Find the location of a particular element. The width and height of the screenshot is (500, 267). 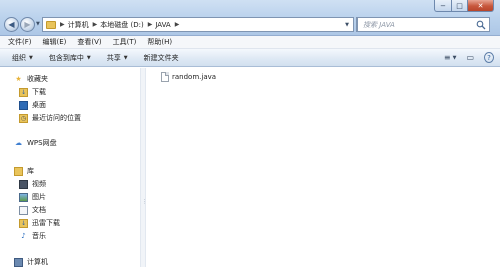

nav-item-download: ↓ 下载 is located at coordinates (32, 92).